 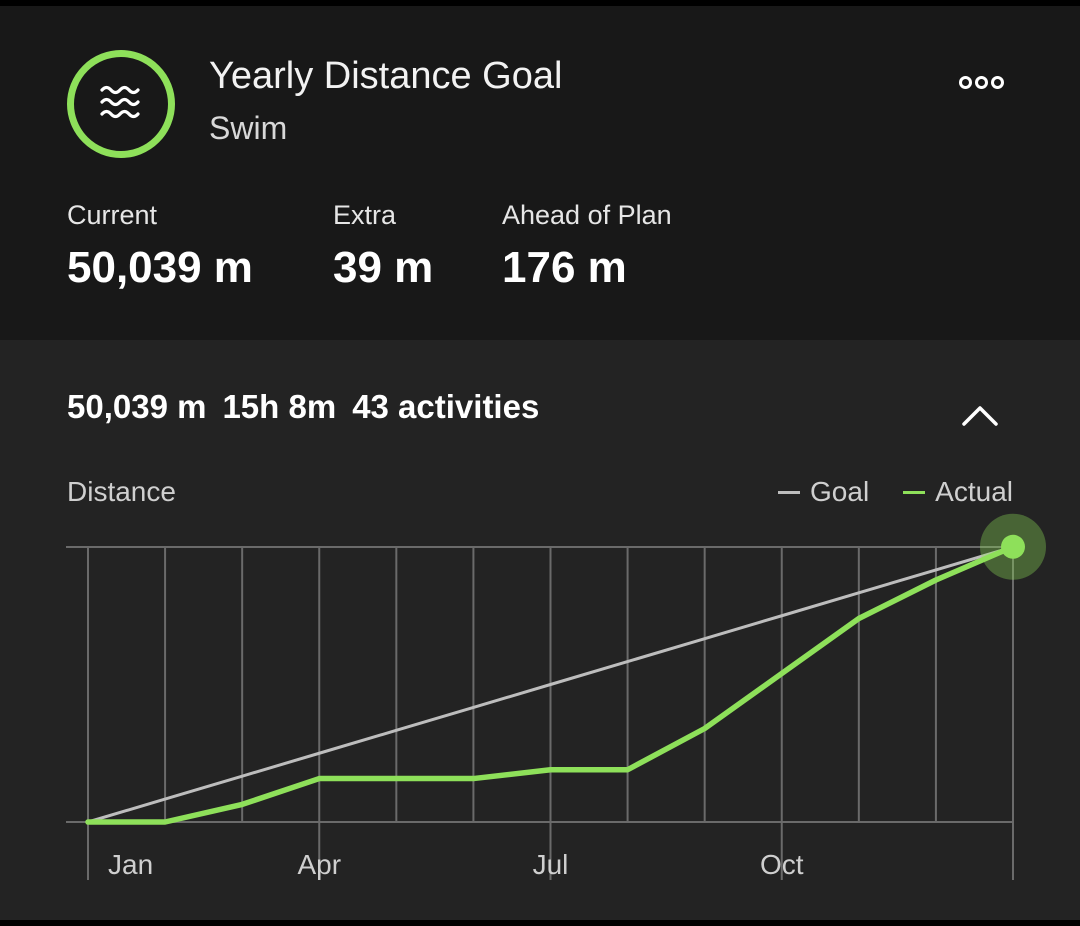 I want to click on x-tick-label: Apr, so click(x=319, y=864).